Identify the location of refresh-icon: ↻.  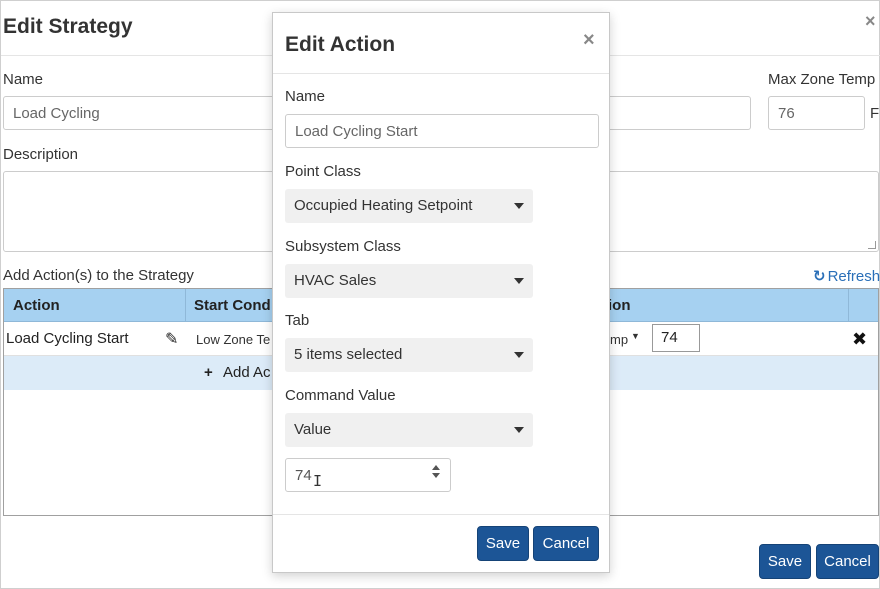
(819, 276).